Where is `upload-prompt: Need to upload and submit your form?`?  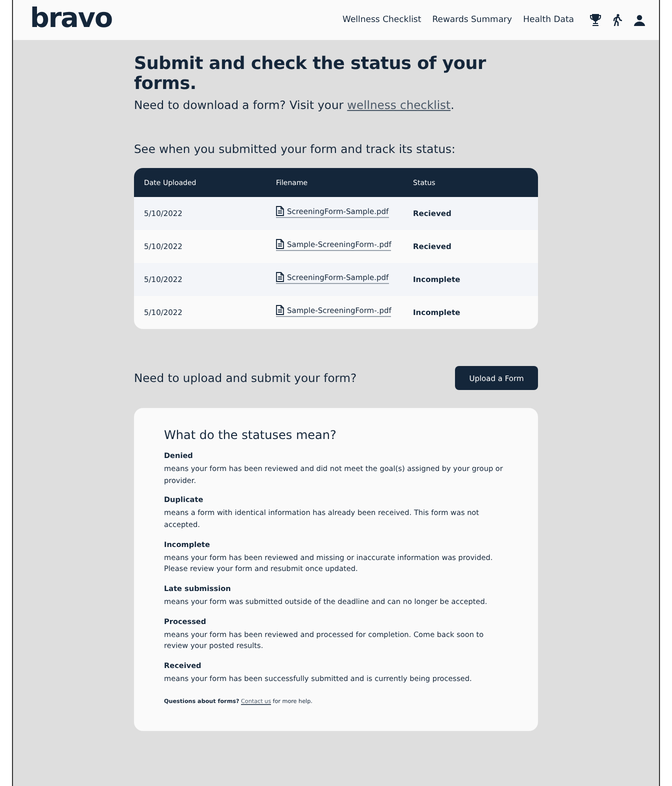
upload-prompt: Need to upload and submit your form? is located at coordinates (245, 378).